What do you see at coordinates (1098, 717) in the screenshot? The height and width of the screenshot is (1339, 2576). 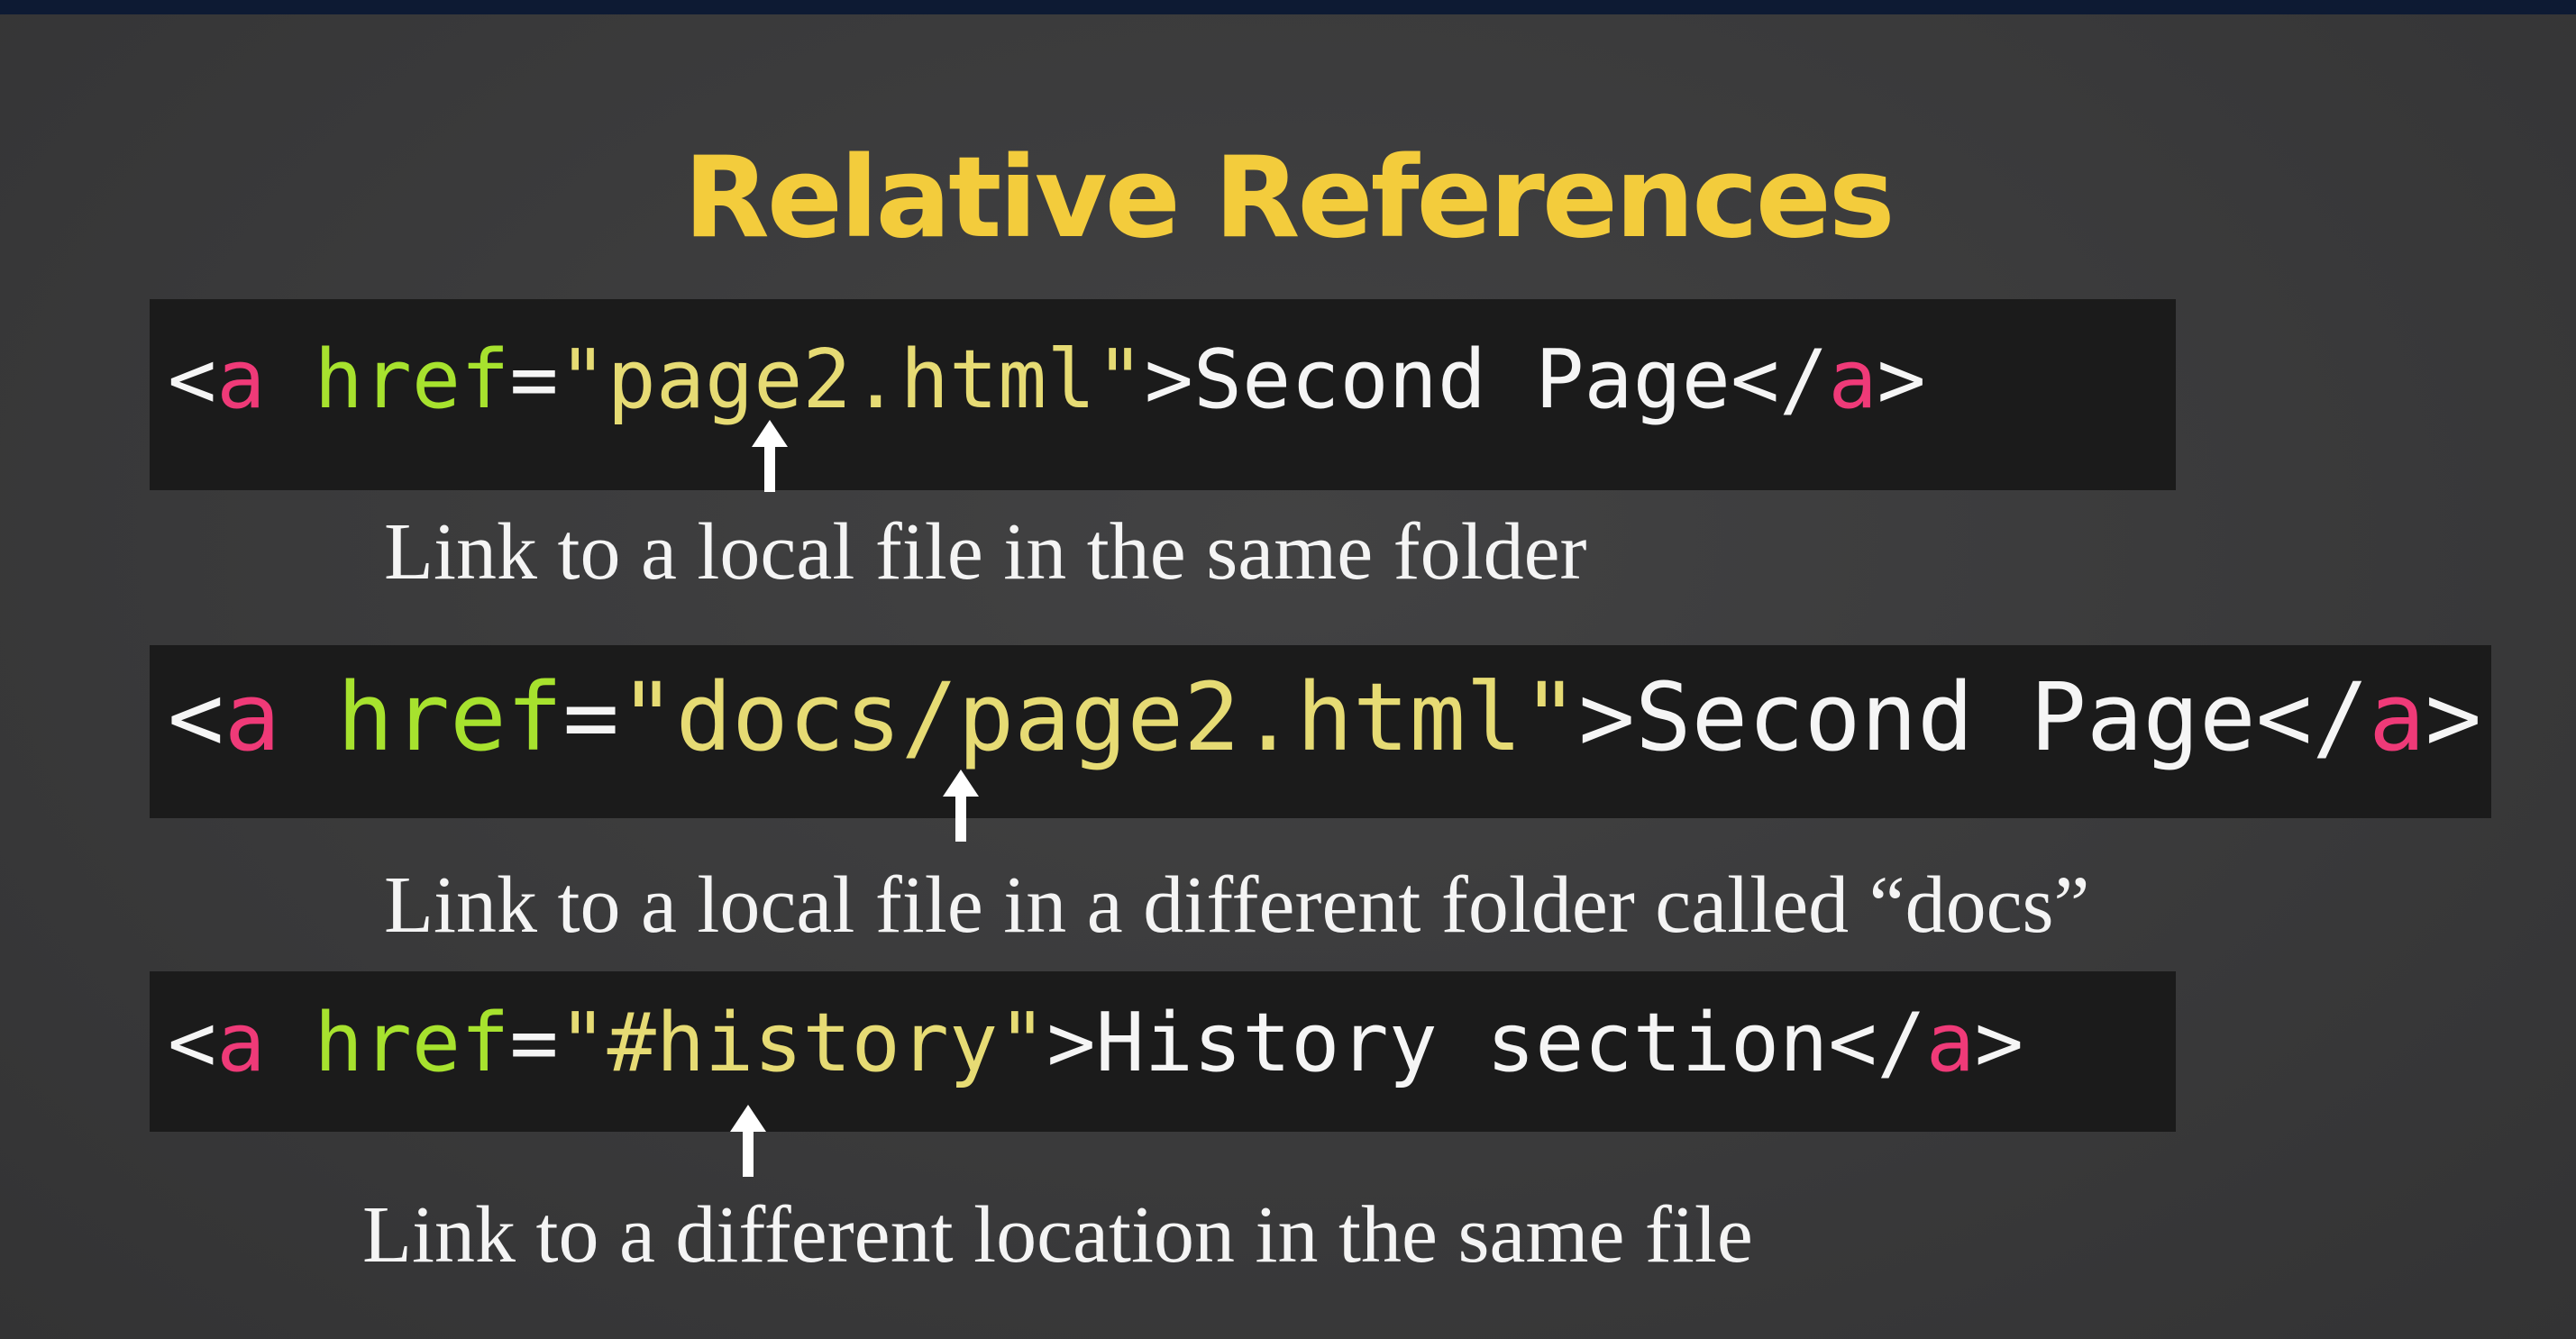 I see `code-attribute-value: "docs/page2.html"` at bounding box center [1098, 717].